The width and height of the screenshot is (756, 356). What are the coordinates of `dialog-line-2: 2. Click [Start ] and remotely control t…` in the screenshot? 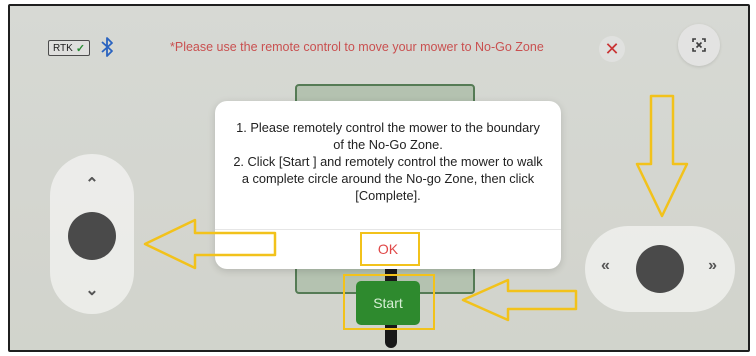 It's located at (388, 178).